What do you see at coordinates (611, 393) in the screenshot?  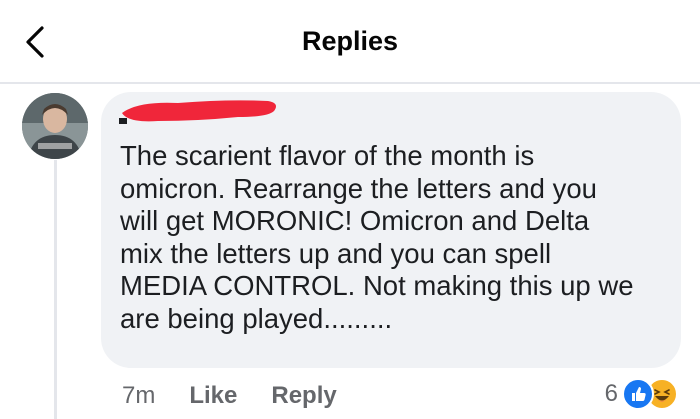 I see `reaction-count: 6` at bounding box center [611, 393].